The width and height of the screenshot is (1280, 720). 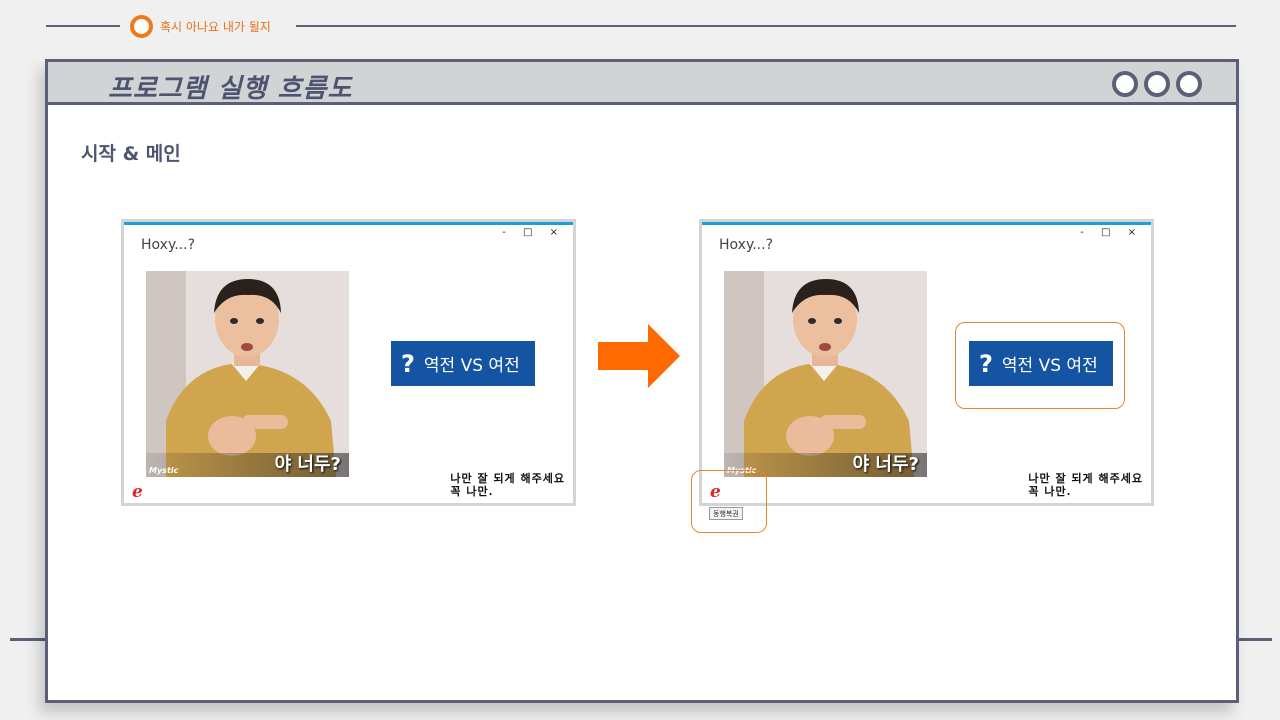 I want to click on header-rule-right, so click(x=766, y=26).